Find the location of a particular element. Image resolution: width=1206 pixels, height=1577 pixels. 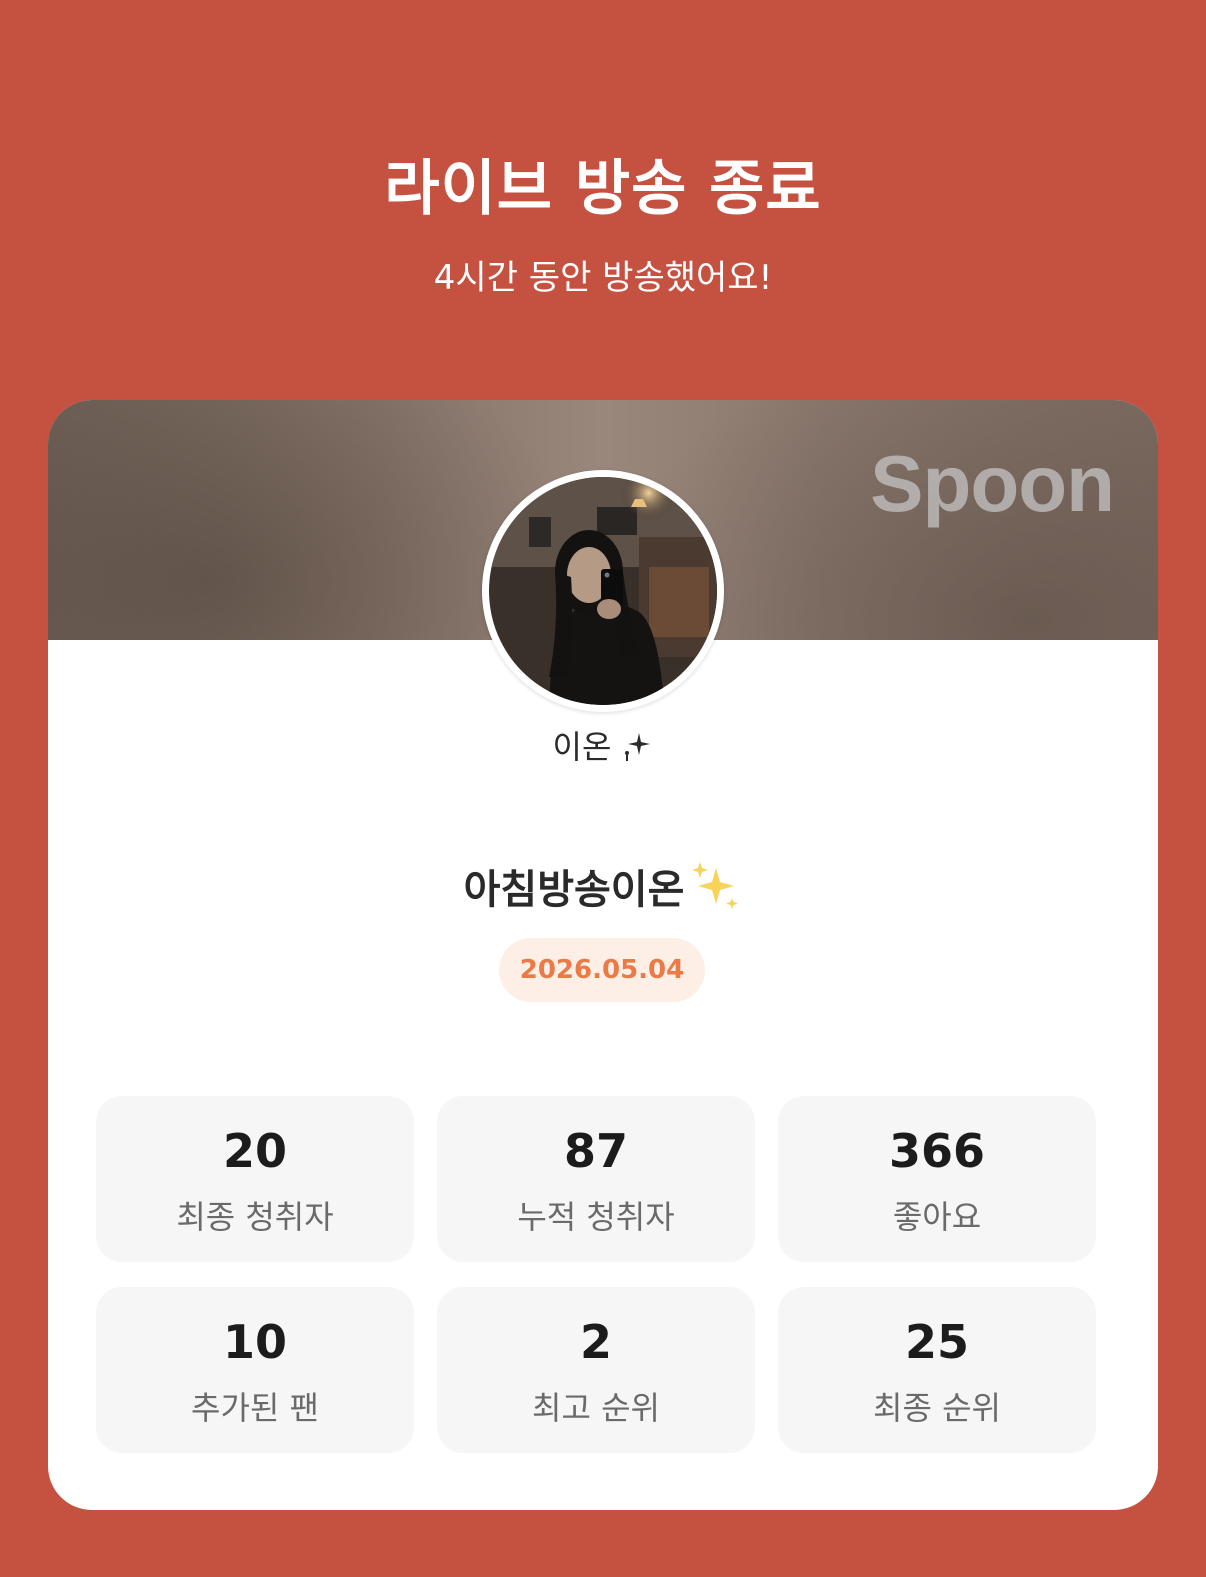

broadcast-title: 아침방송이온 is located at coordinates (603, 890).